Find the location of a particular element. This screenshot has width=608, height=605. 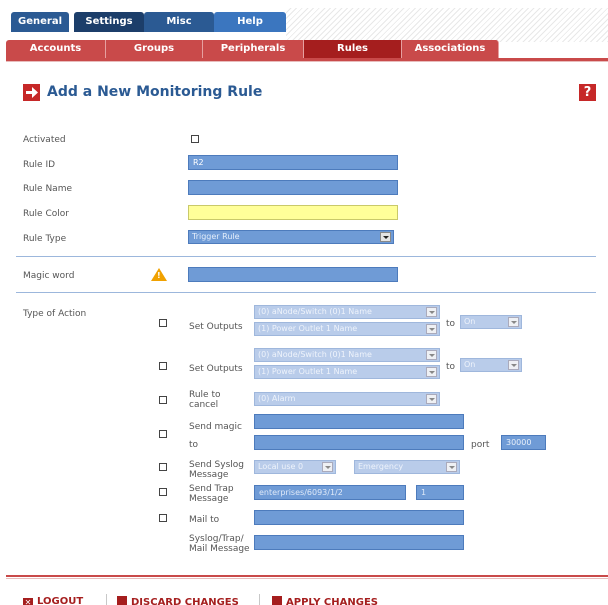

help-icon: ? is located at coordinates (587, 92).